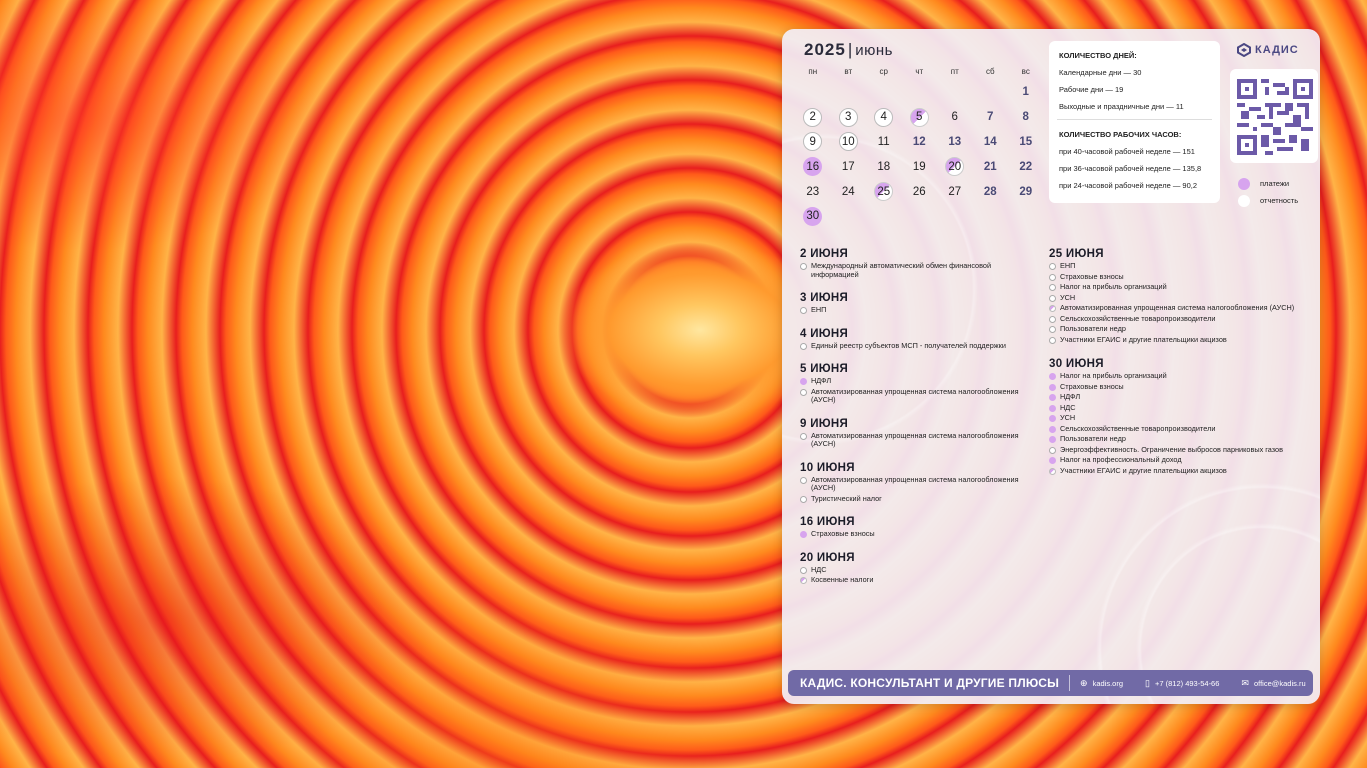 The width and height of the screenshot is (1367, 768). Describe the element at coordinates (990, 71) in the screenshot. I see `weekday-label: сб` at that location.